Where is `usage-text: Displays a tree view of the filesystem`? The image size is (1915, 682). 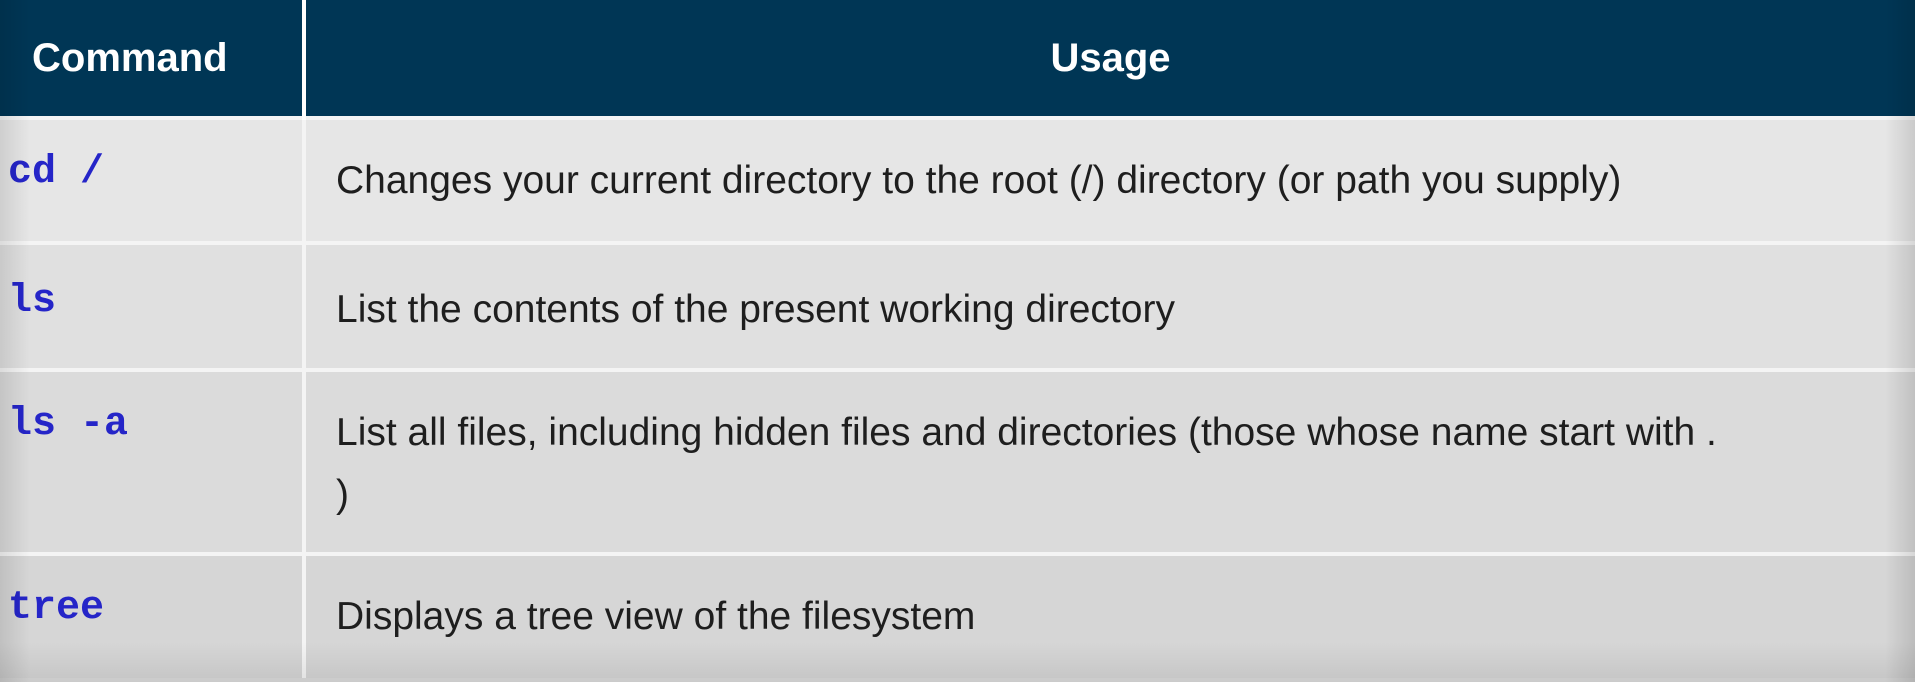 usage-text: Displays a tree view of the filesystem is located at coordinates (656, 616).